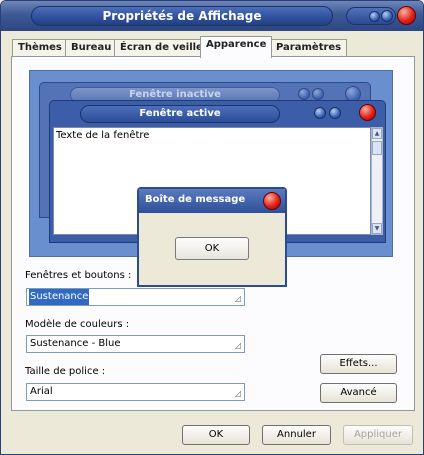  Describe the element at coordinates (378, 435) in the screenshot. I see `apply-button: Appliquer` at that location.